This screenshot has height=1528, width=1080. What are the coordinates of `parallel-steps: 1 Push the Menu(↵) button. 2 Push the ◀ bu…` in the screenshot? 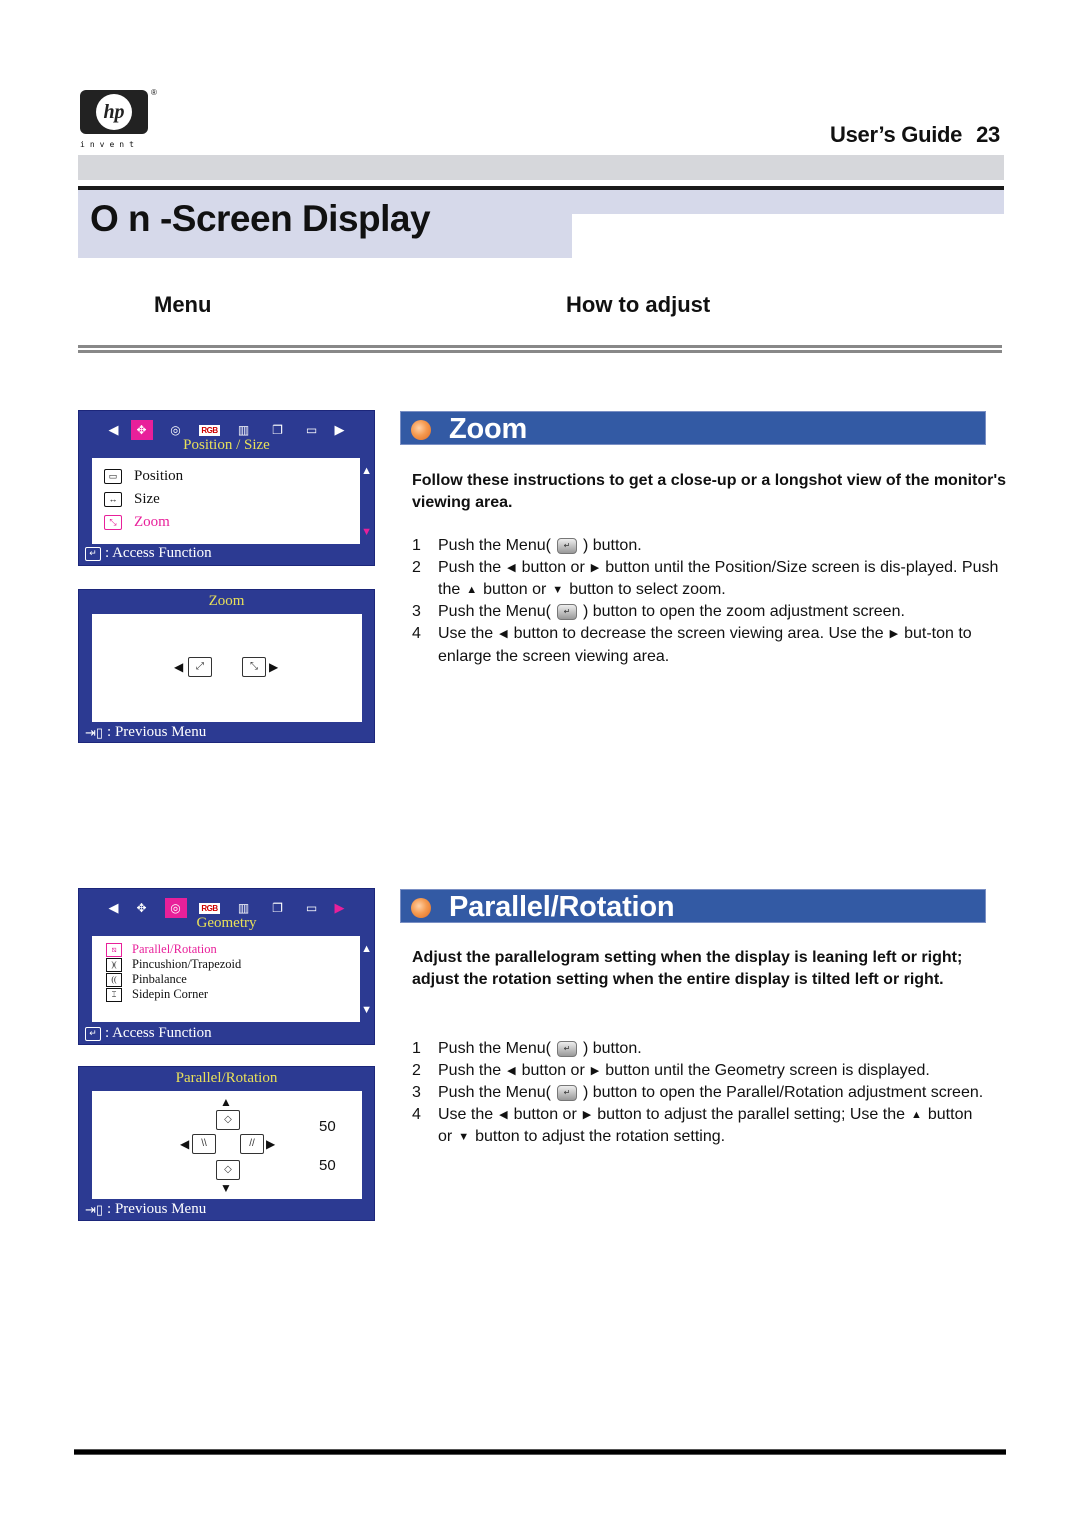 It's located at (709, 1093).